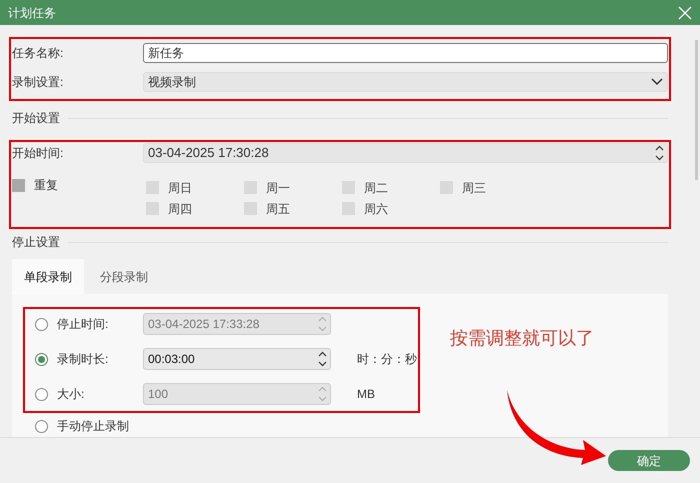 Image resolution: width=700 pixels, height=483 pixels. What do you see at coordinates (556, 427) in the screenshot?
I see `arrow-icon` at bounding box center [556, 427].